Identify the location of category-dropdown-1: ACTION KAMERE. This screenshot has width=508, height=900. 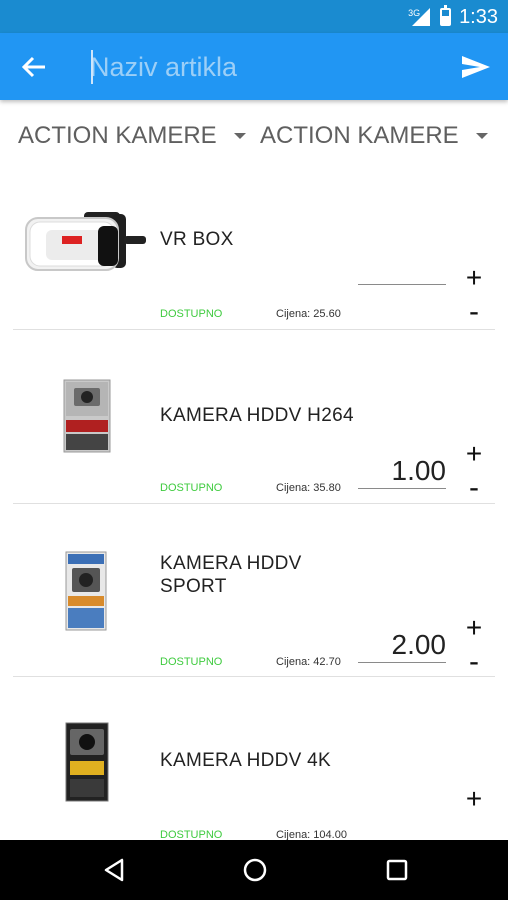
(133, 136).